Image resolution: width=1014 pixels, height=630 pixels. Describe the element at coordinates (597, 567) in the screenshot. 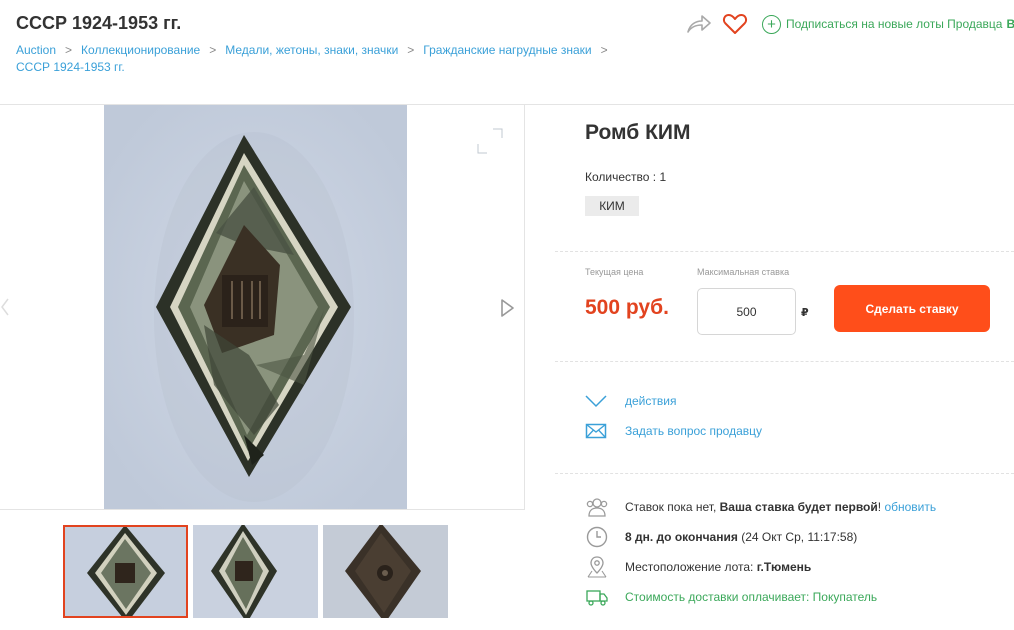

I see `map-pin-icon` at that location.